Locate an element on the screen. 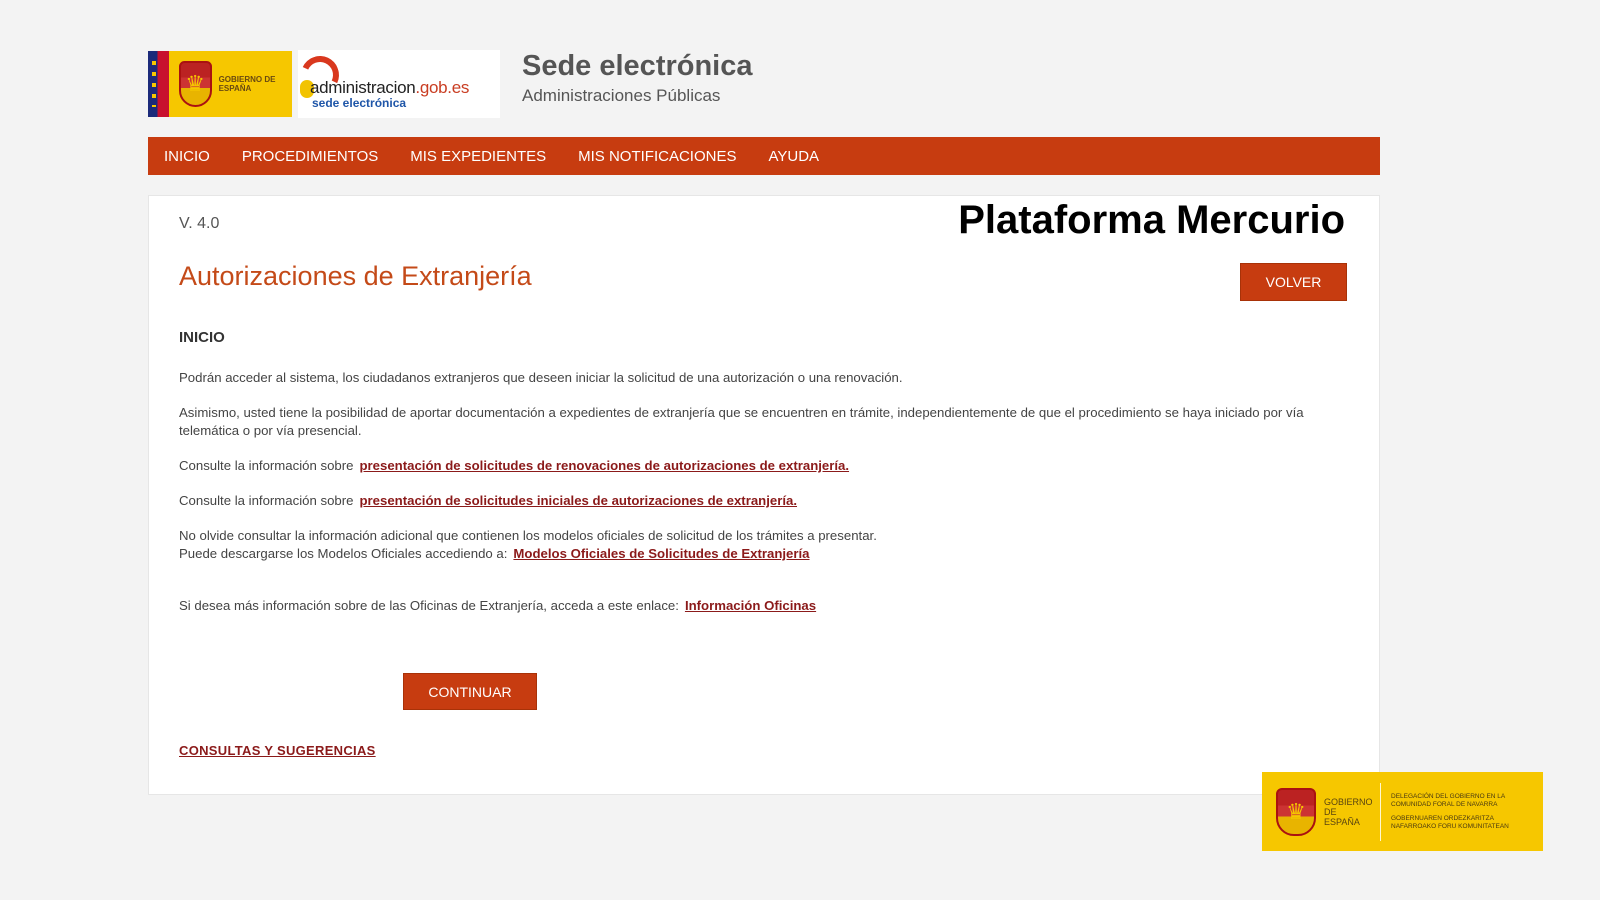 This screenshot has width=1600, height=900. admin-logo-name: administracion.gob.es is located at coordinates (389, 88).